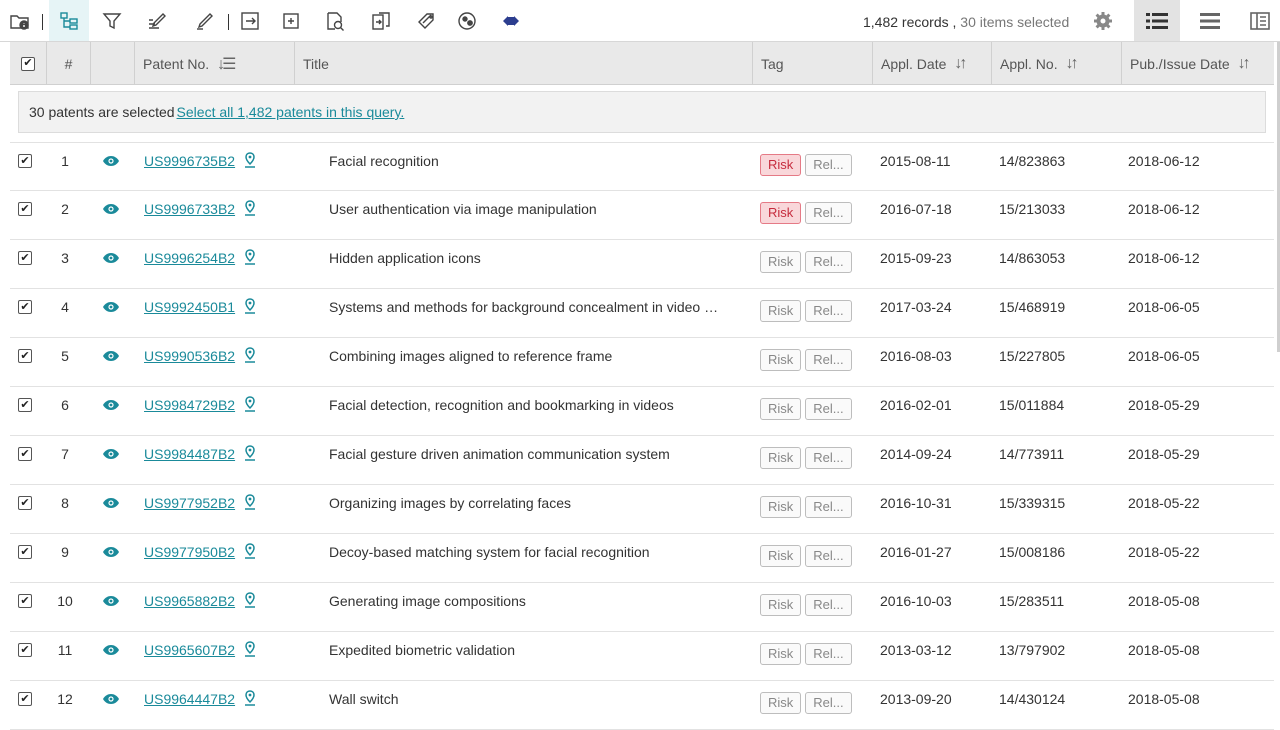 This screenshot has height=730, width=1280. Describe the element at coordinates (189, 503) in the screenshot. I see `patent-number-link: US9977952B2` at that location.